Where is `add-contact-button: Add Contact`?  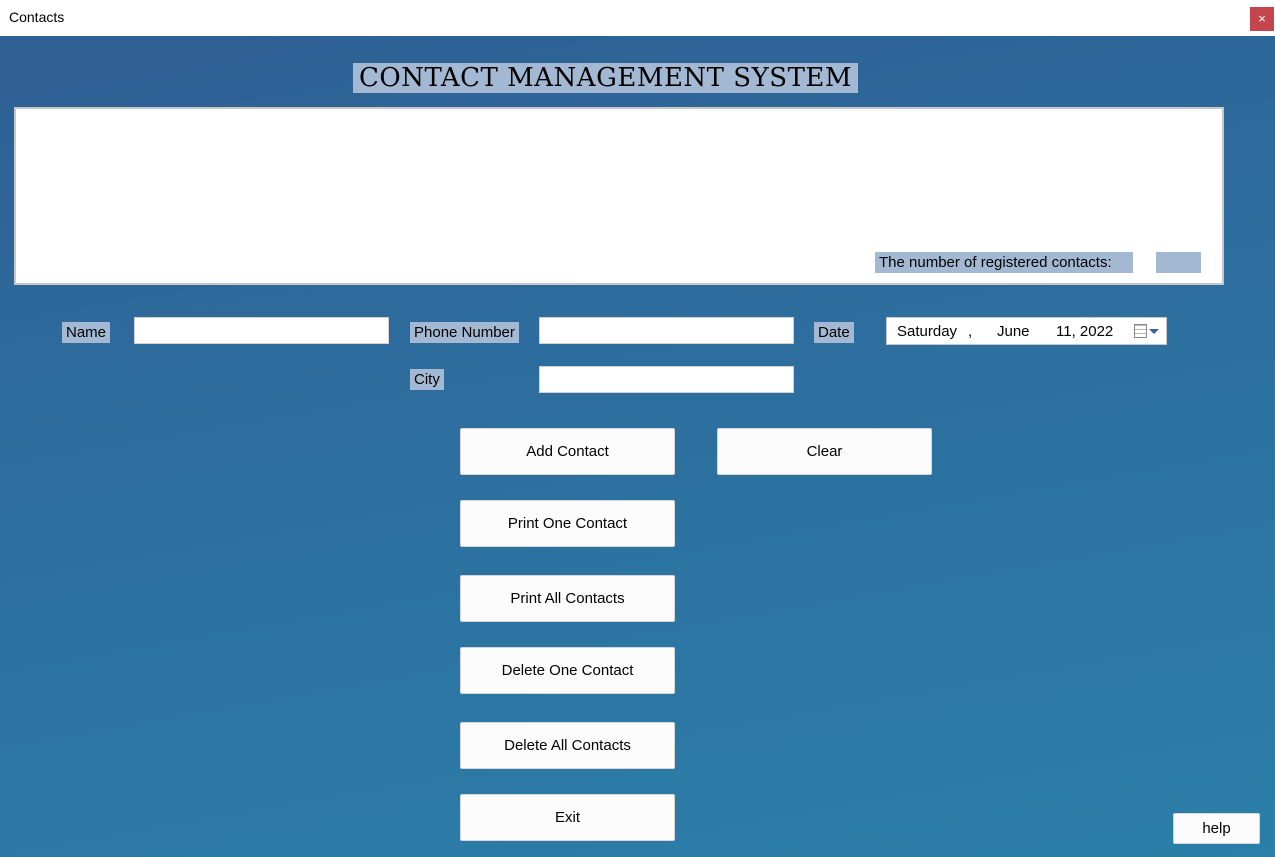
add-contact-button: Add Contact is located at coordinates (567, 451).